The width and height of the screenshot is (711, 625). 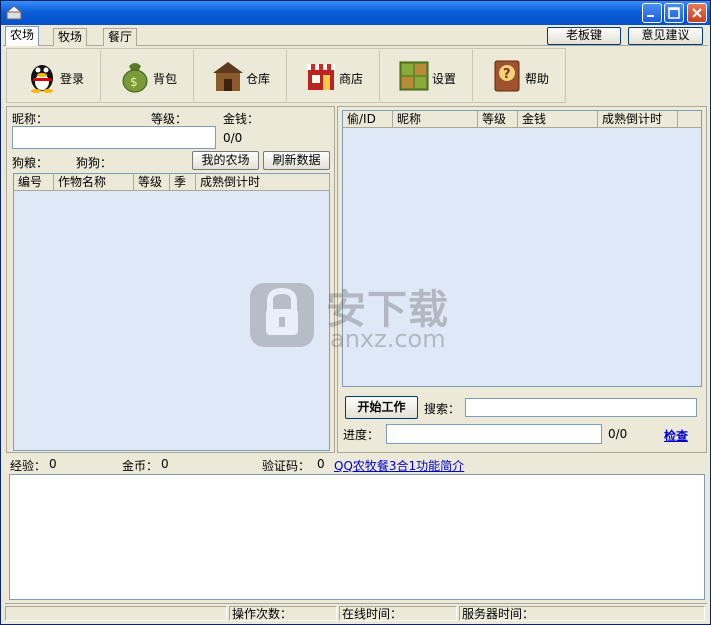 I want to click on status-cell-empty, so click(x=116, y=613).